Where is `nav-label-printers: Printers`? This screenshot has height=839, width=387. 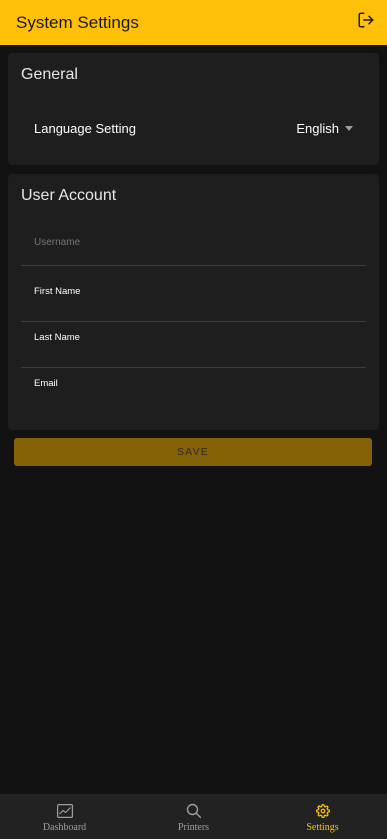
nav-label-printers: Printers is located at coordinates (193, 827).